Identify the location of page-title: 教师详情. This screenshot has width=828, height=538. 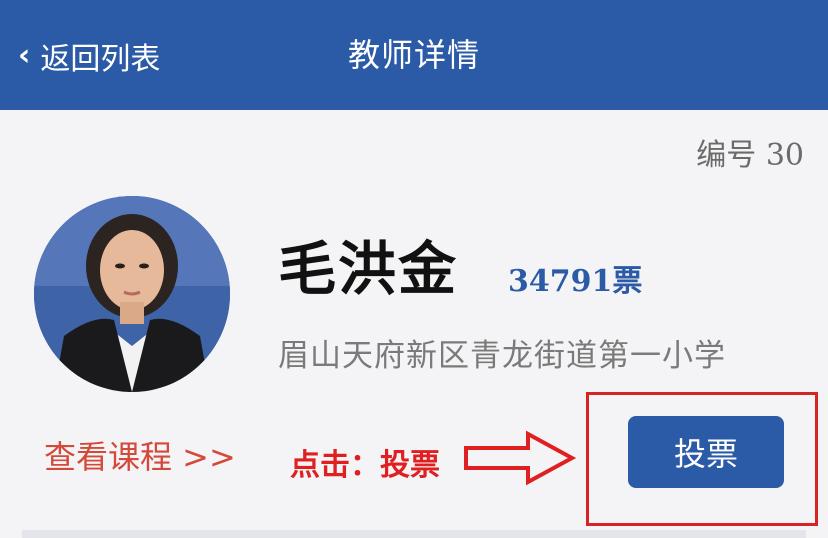
(413, 55).